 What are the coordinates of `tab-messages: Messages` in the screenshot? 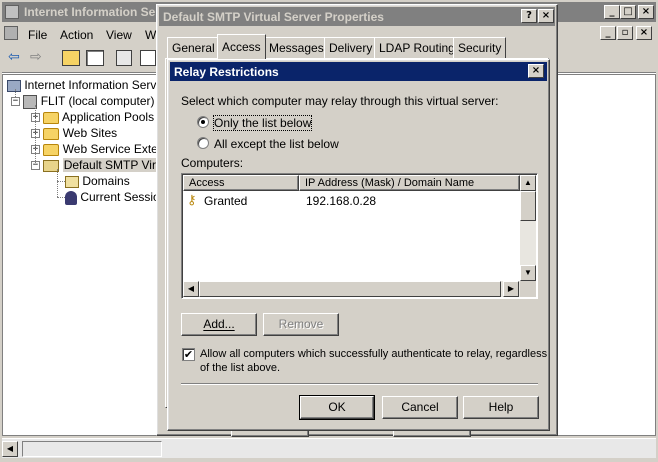 It's located at (296, 47).